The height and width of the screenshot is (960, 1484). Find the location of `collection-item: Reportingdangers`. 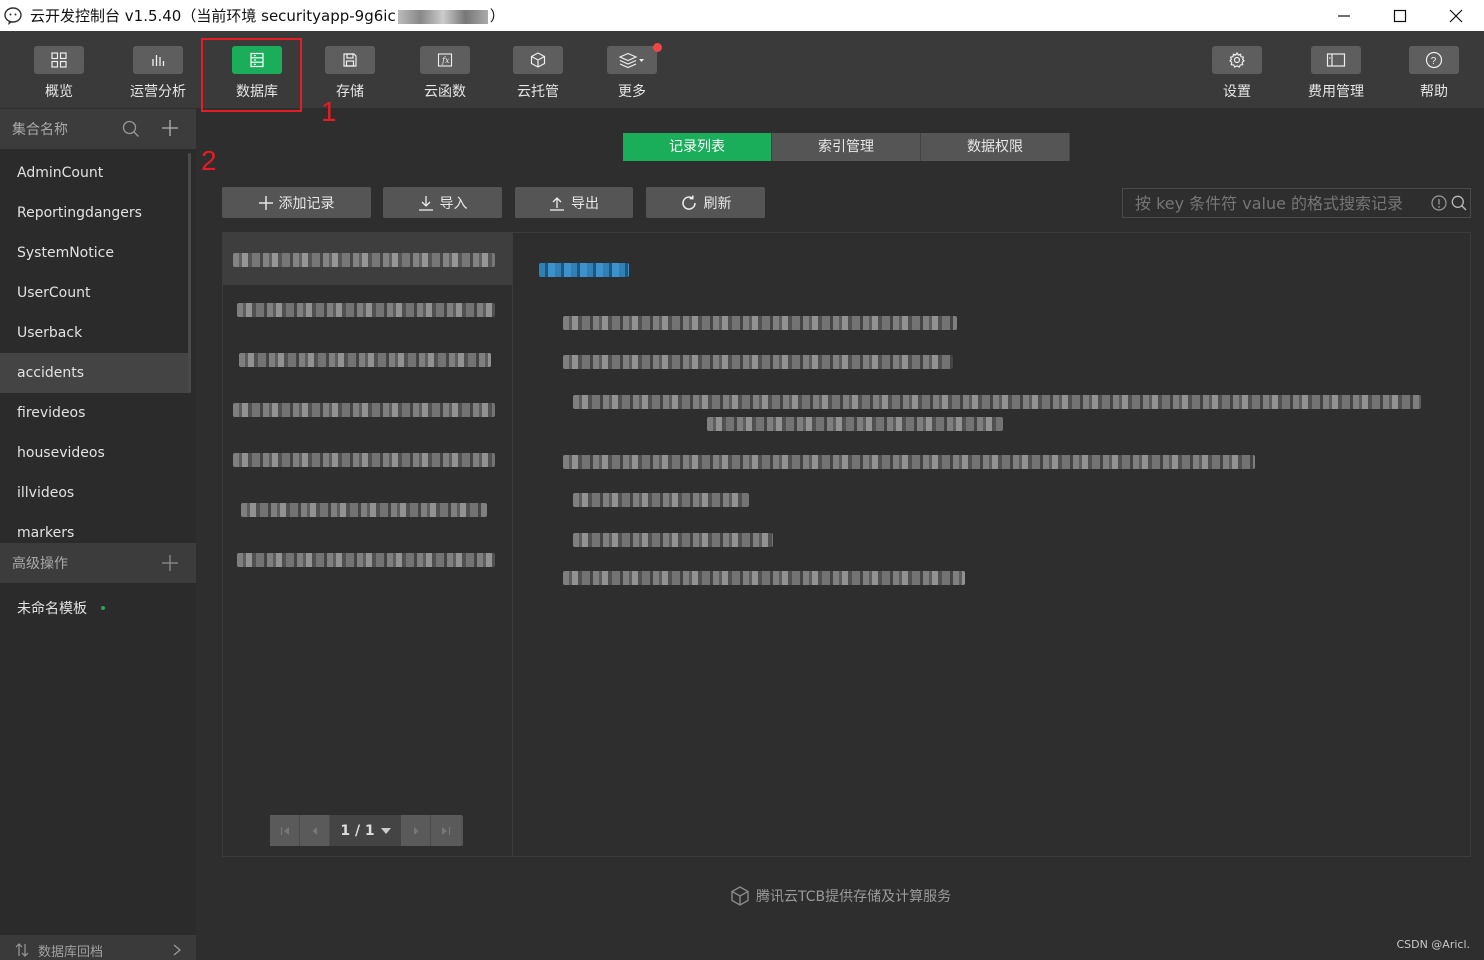

collection-item: Reportingdangers is located at coordinates (94, 213).